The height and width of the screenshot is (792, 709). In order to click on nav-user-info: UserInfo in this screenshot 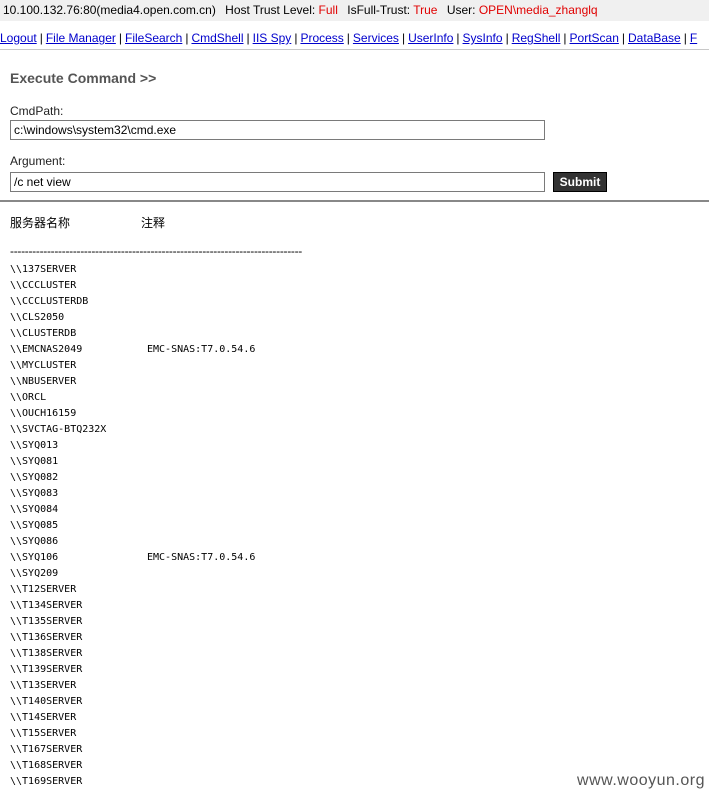, I will do `click(430, 38)`.